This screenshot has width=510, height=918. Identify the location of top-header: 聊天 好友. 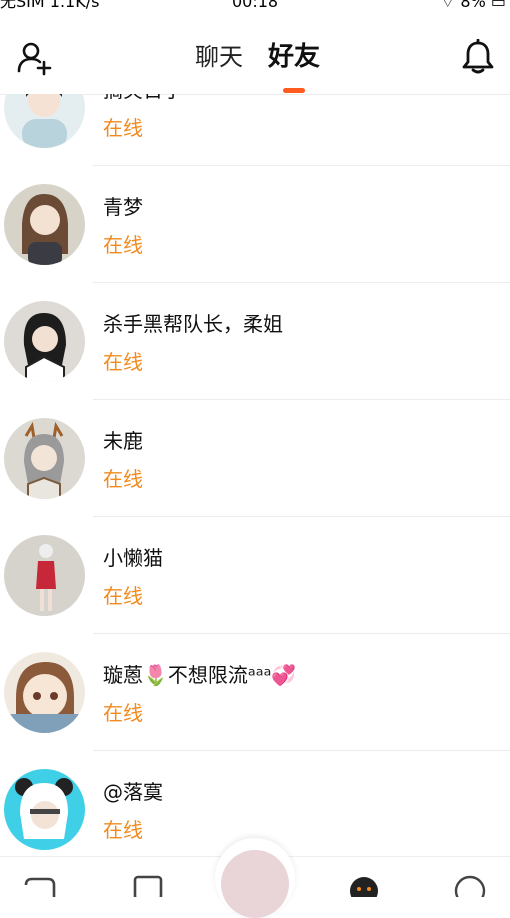
(255, 54).